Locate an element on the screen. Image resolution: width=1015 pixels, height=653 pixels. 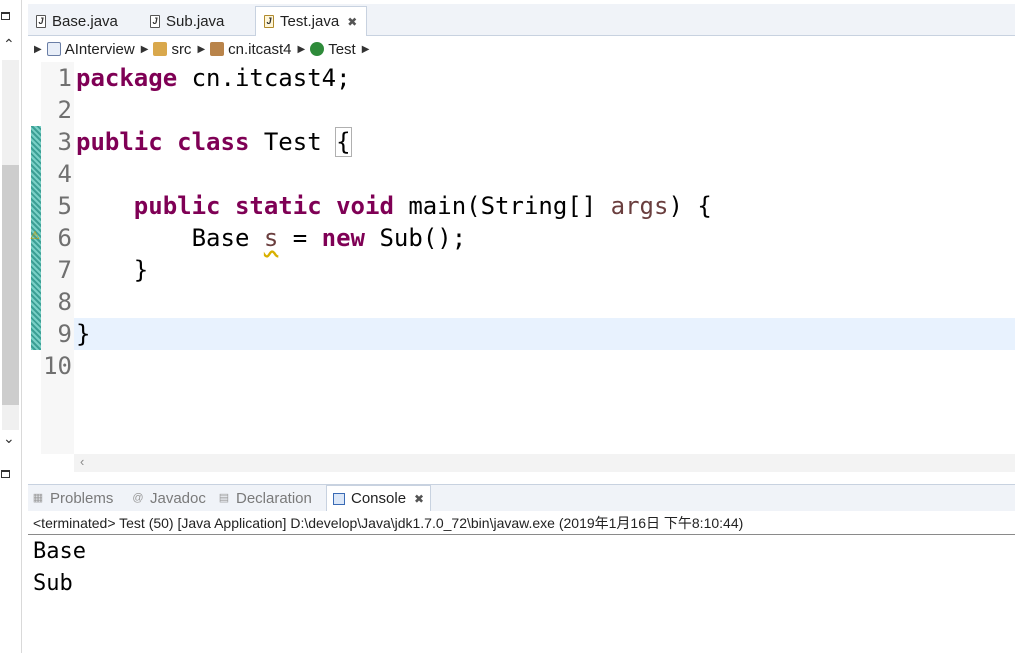
scroll-up-icon: ⌃ is located at coordinates (9, 44).